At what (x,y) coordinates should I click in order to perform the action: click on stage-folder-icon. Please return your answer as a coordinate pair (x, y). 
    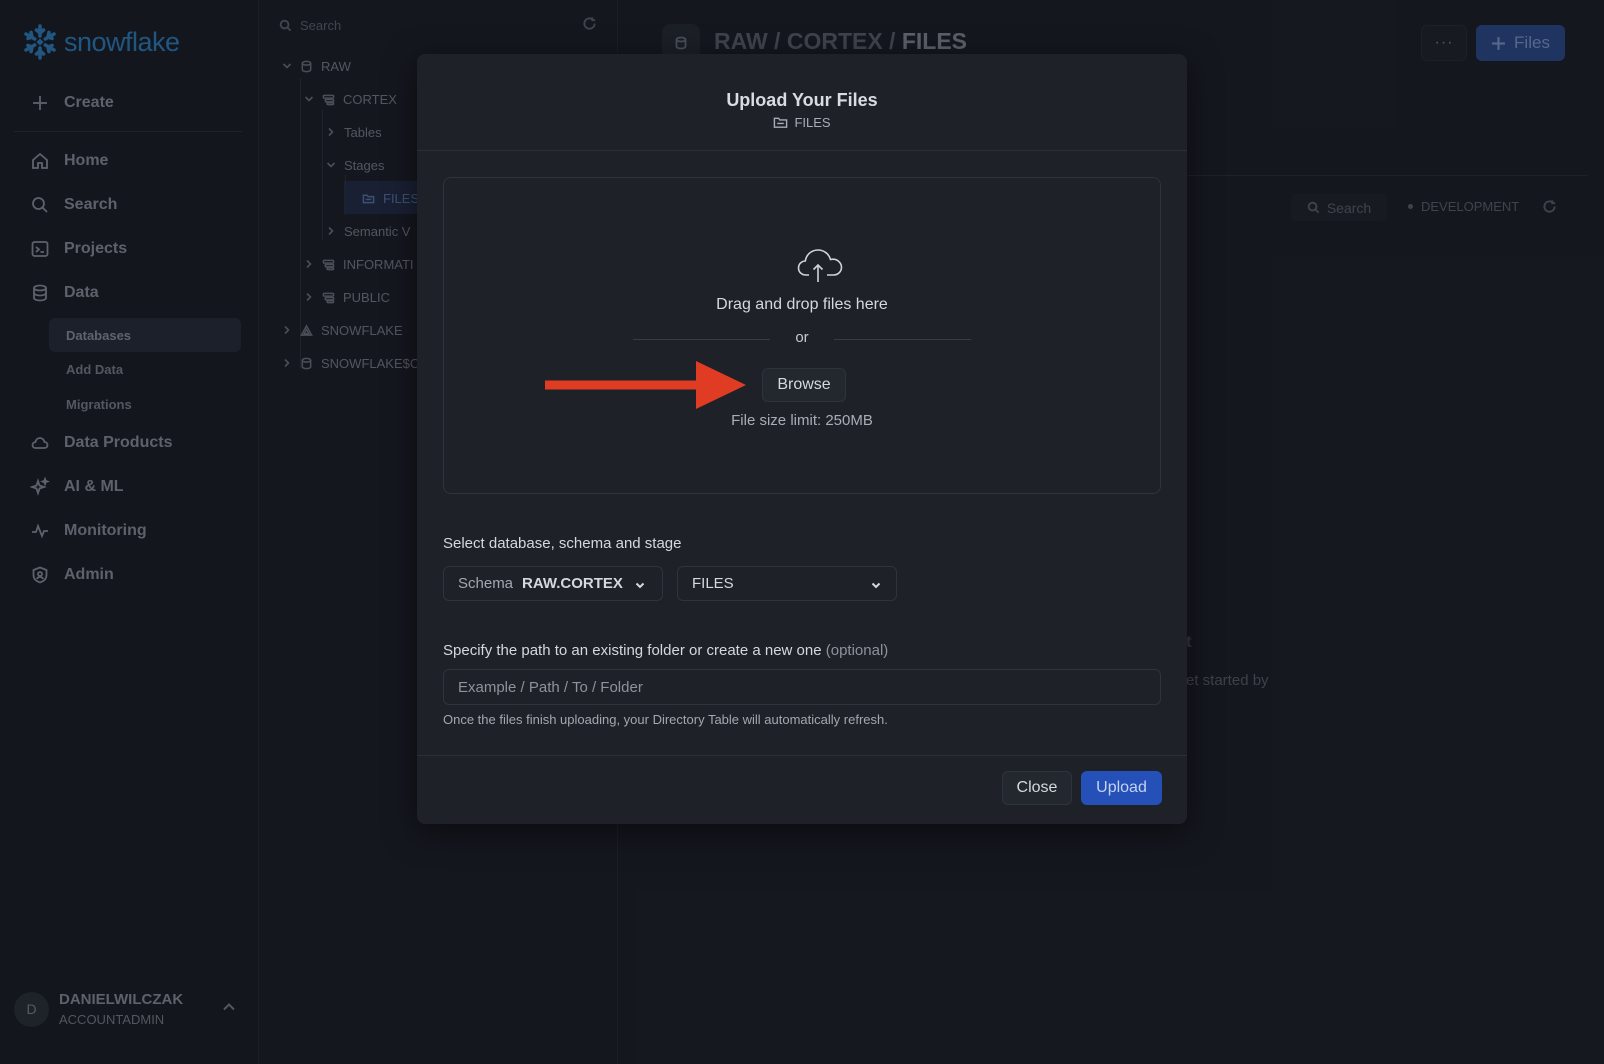
    Looking at the image, I should click on (781, 122).